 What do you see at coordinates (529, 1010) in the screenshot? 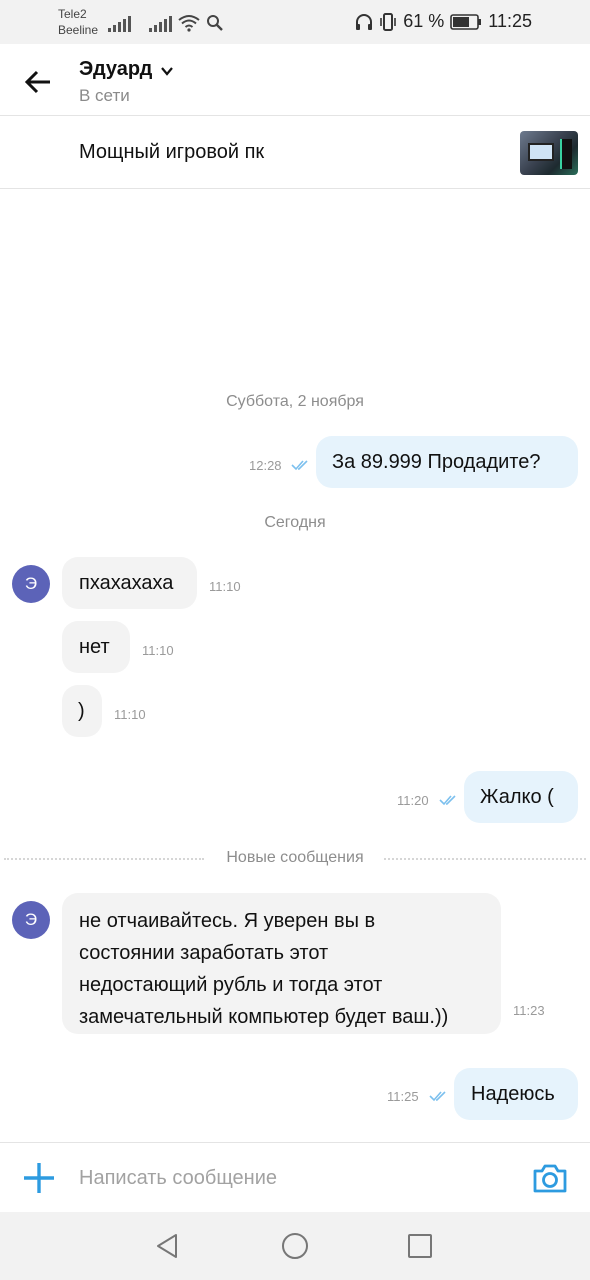
I see `message-time: 11:23` at bounding box center [529, 1010].